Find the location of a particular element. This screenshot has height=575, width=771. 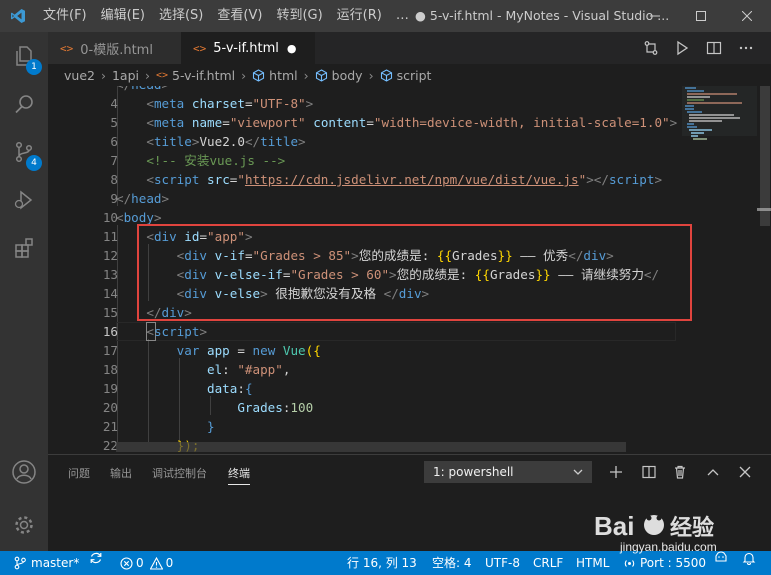

horizontal-scrollbar is located at coordinates (371, 447).